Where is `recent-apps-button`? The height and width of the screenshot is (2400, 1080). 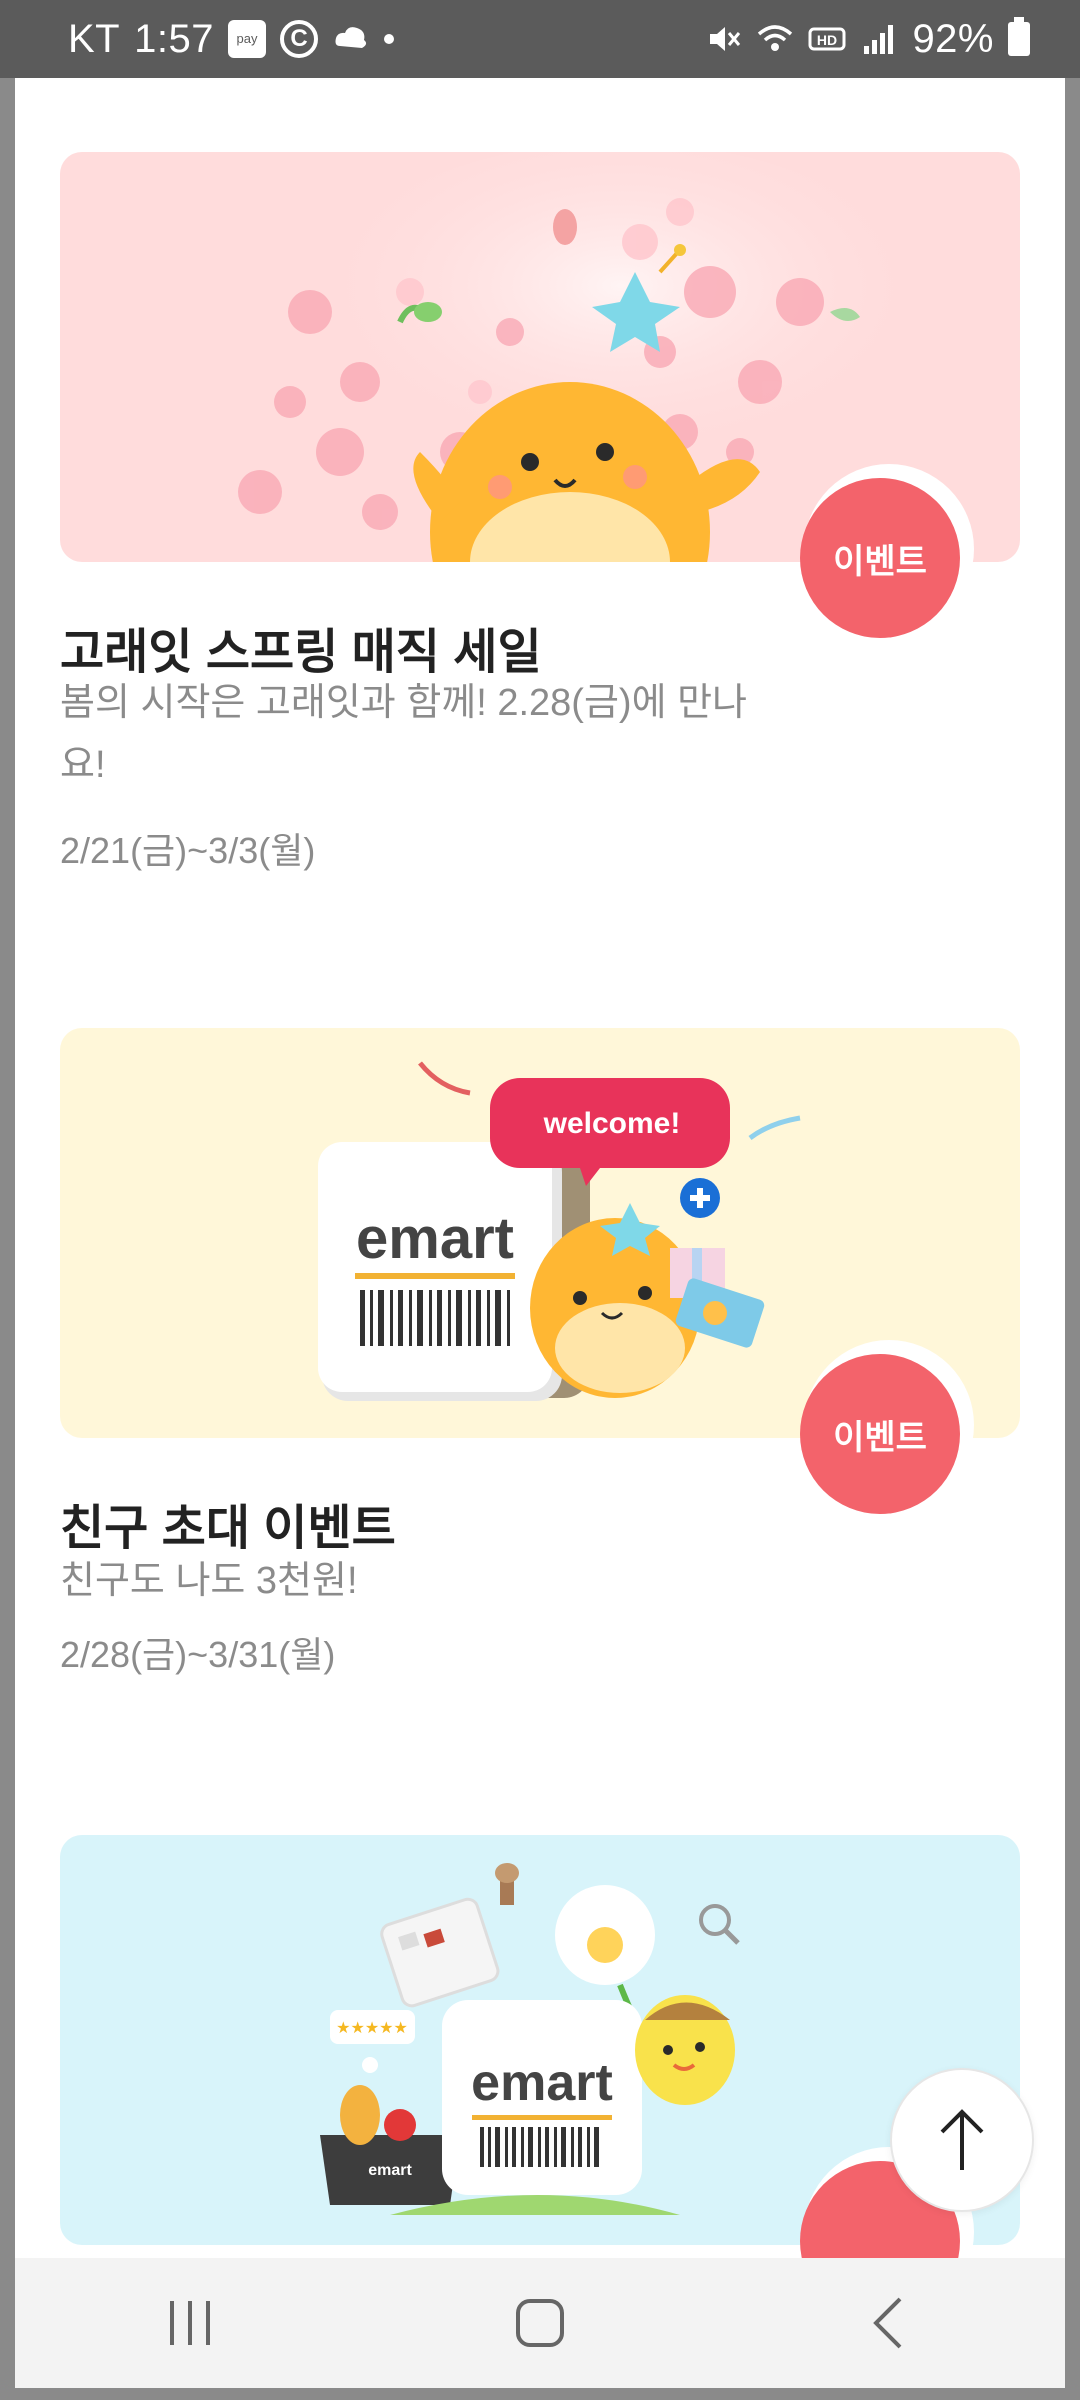
recent-apps-button is located at coordinates (190, 2323).